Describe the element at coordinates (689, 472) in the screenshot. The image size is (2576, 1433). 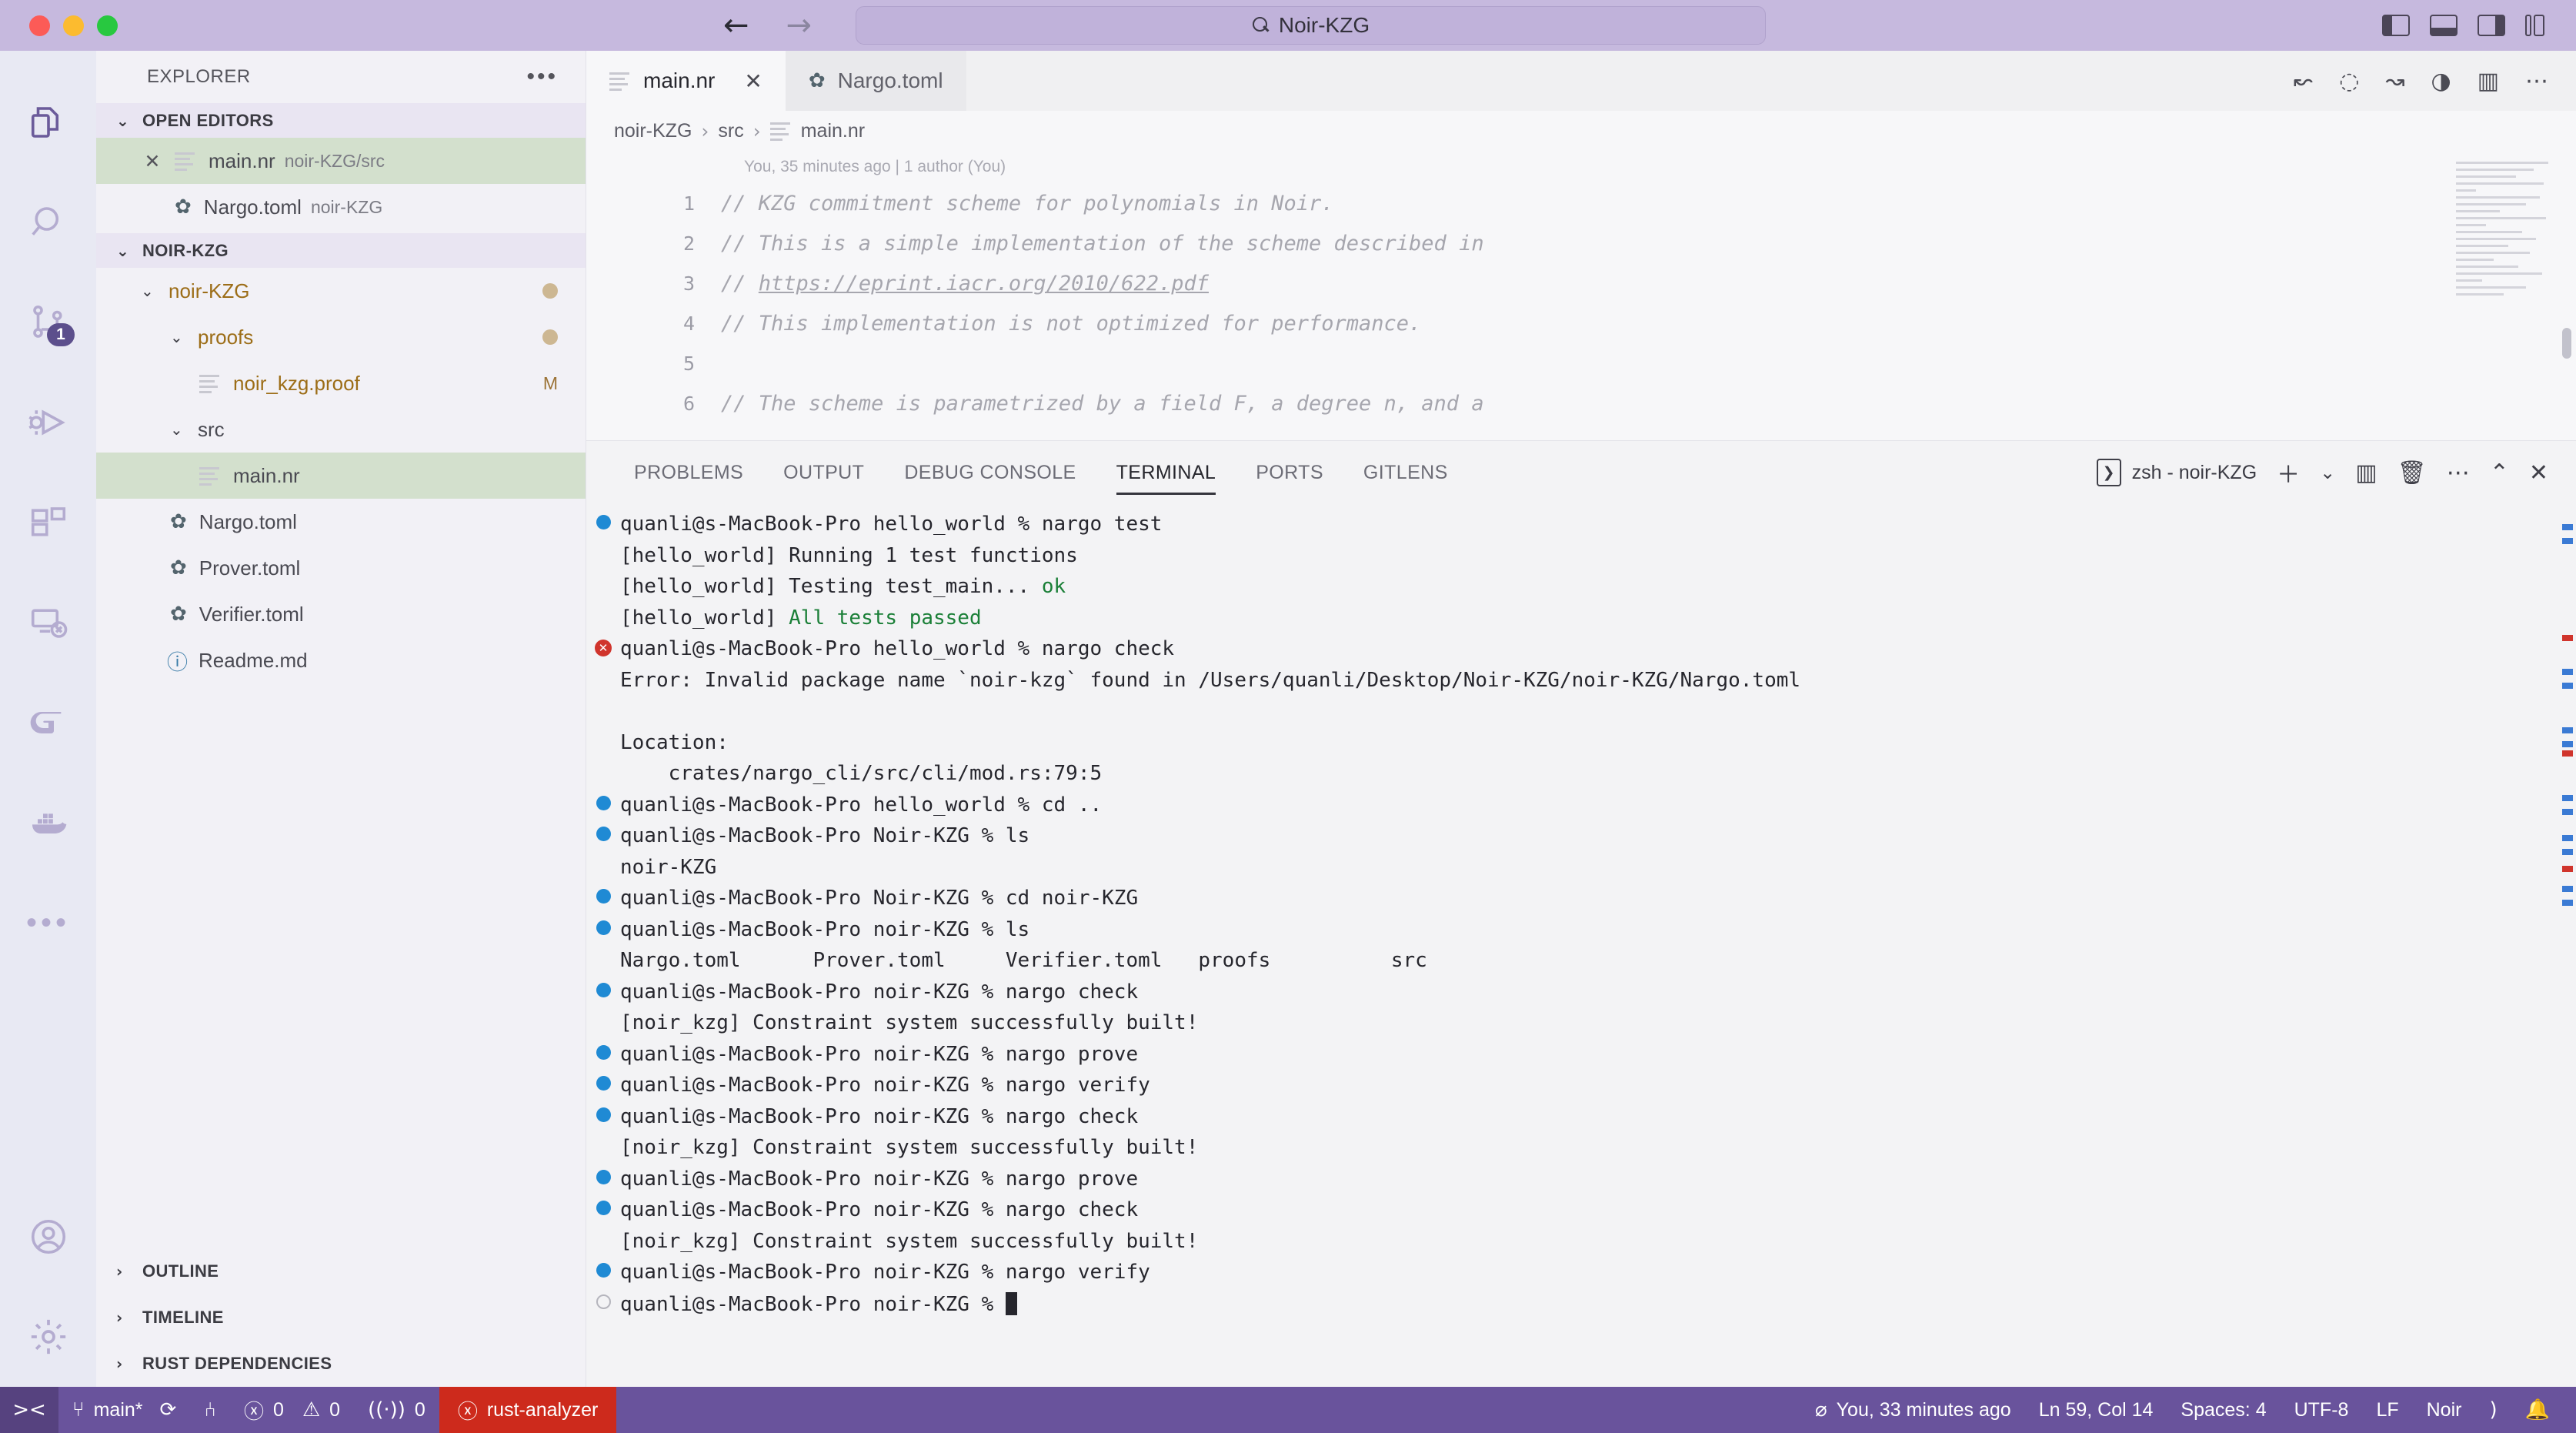
I see `tab-problems: PROBLEMS` at that location.